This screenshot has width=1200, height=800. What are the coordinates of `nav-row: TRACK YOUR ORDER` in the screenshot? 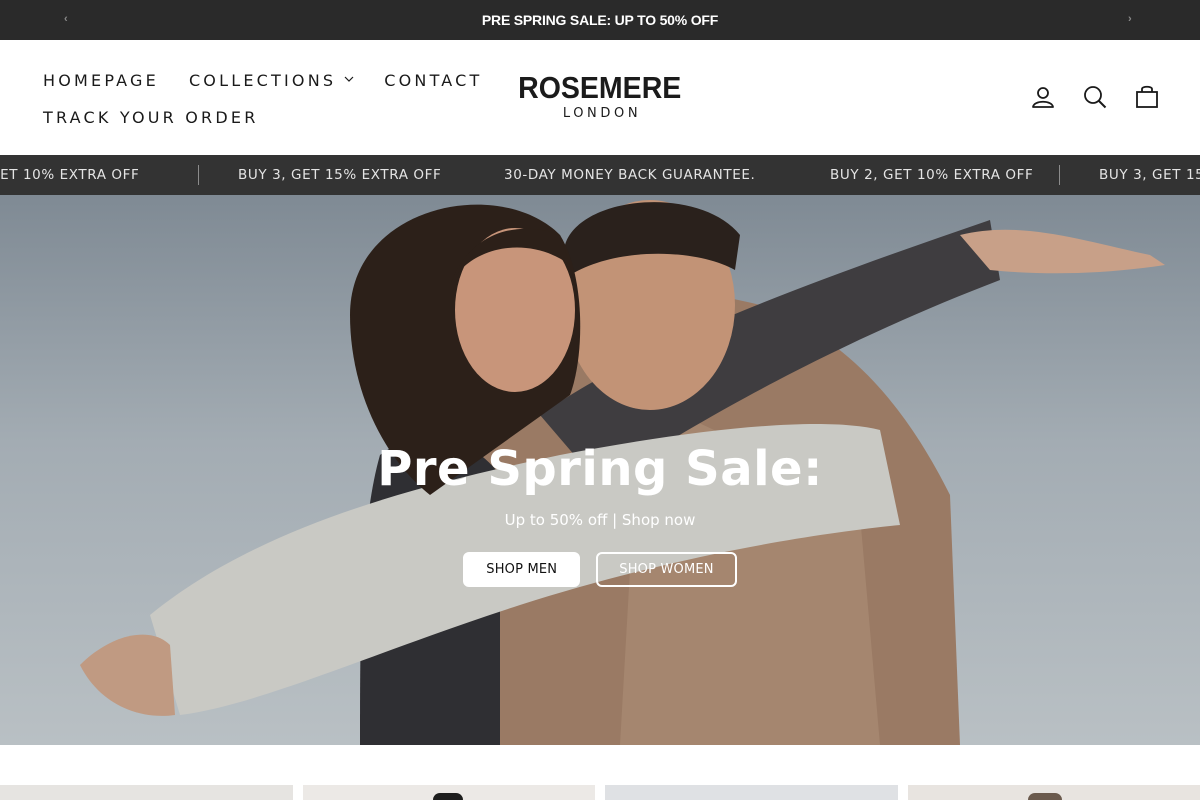 It's located at (273, 117).